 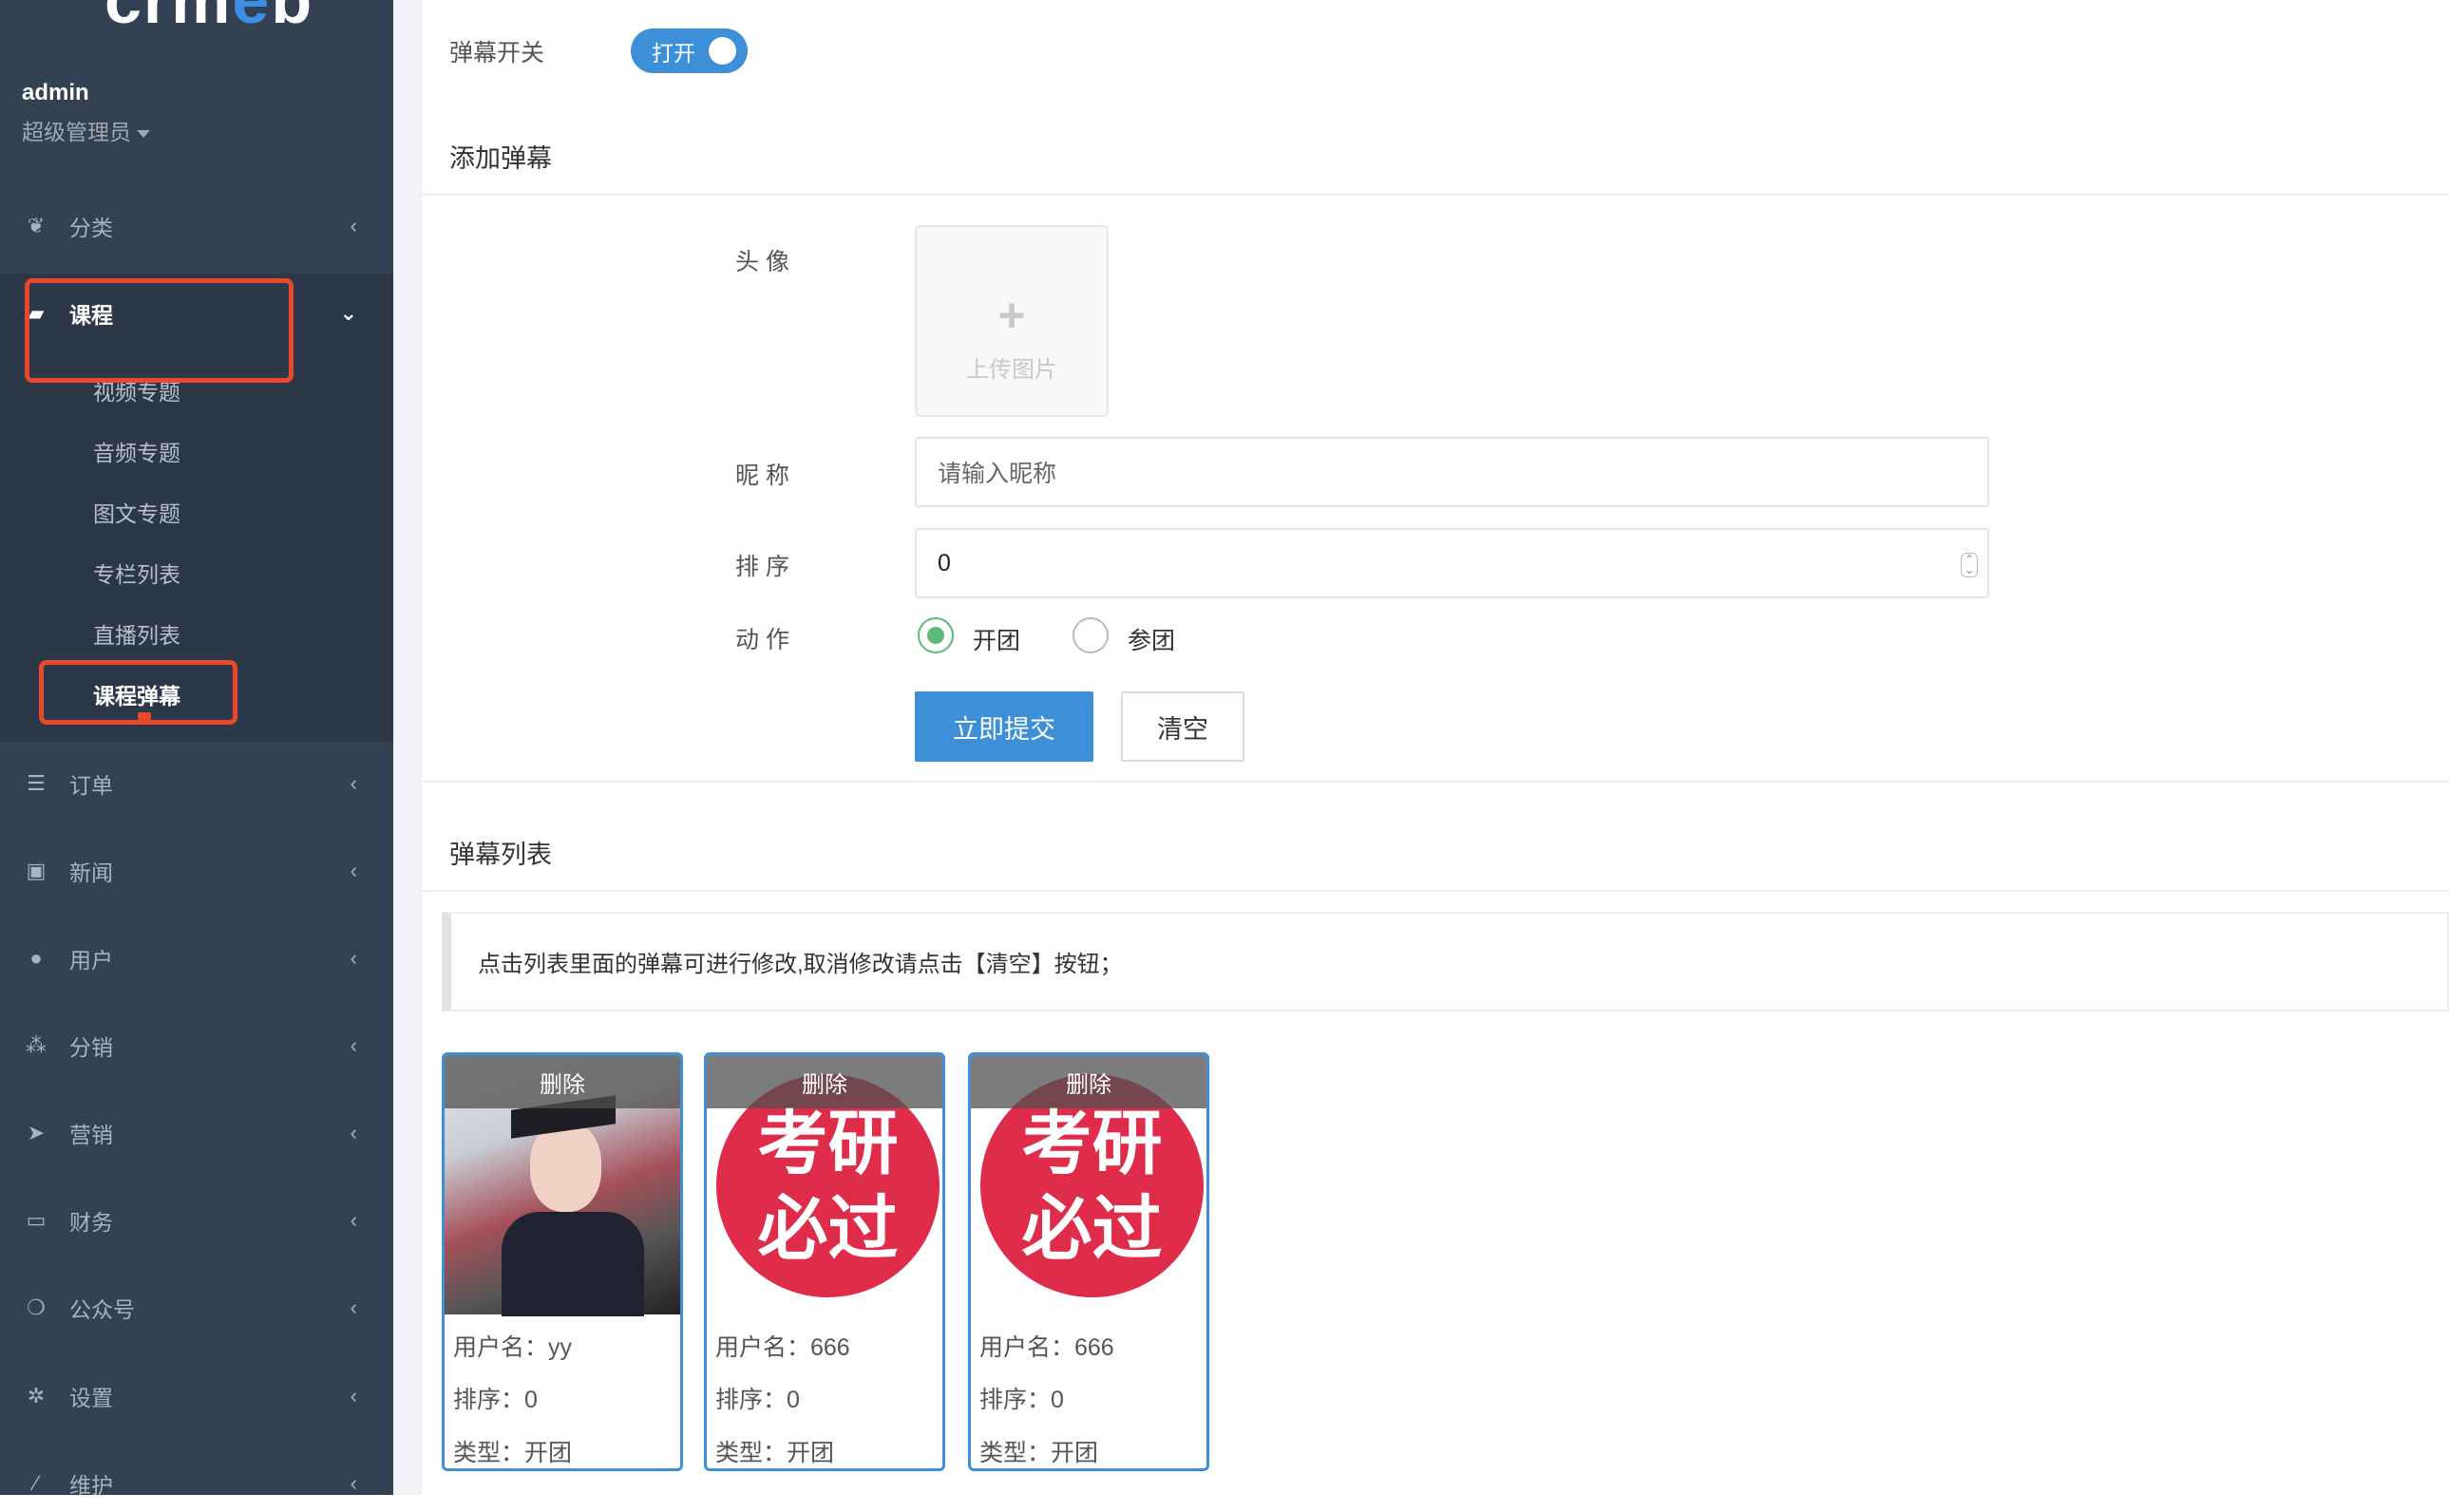 I want to click on danmaku-switch-label: 弹幕开关, so click(x=497, y=53).